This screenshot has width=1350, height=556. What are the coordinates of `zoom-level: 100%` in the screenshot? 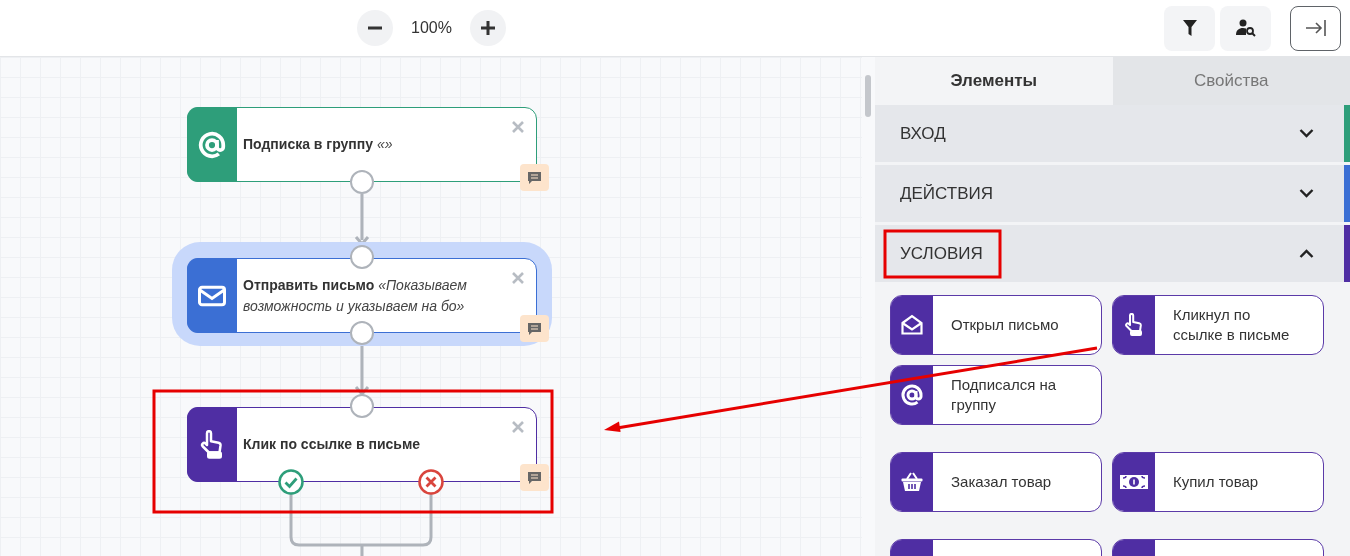 It's located at (431, 28).